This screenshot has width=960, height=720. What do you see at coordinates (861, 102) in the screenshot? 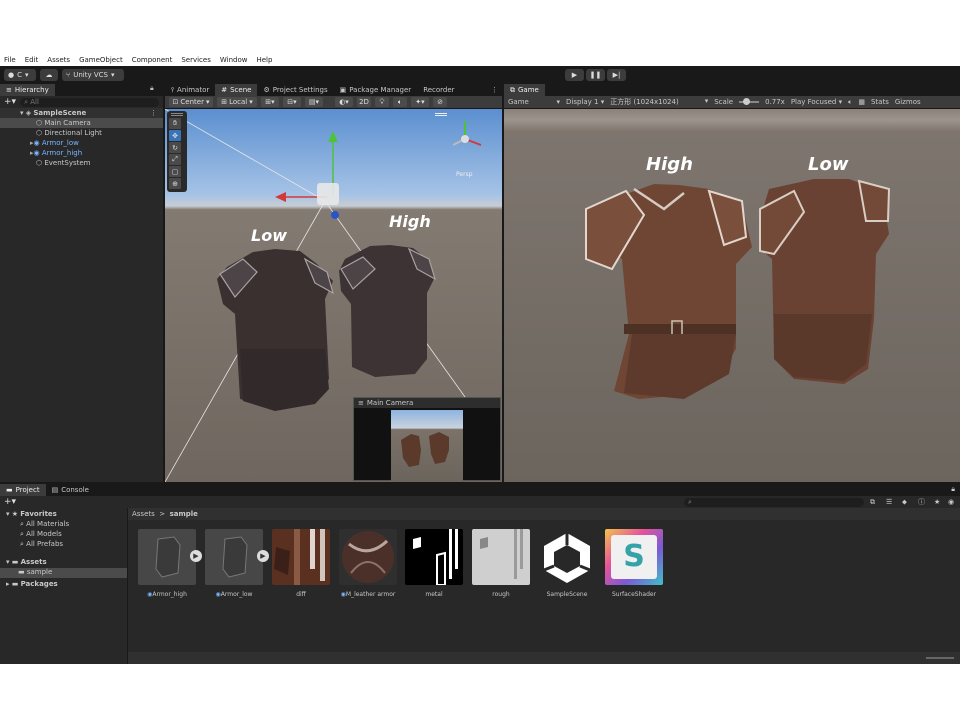
I see `gizmo-toggle-icon: ▦` at bounding box center [861, 102].